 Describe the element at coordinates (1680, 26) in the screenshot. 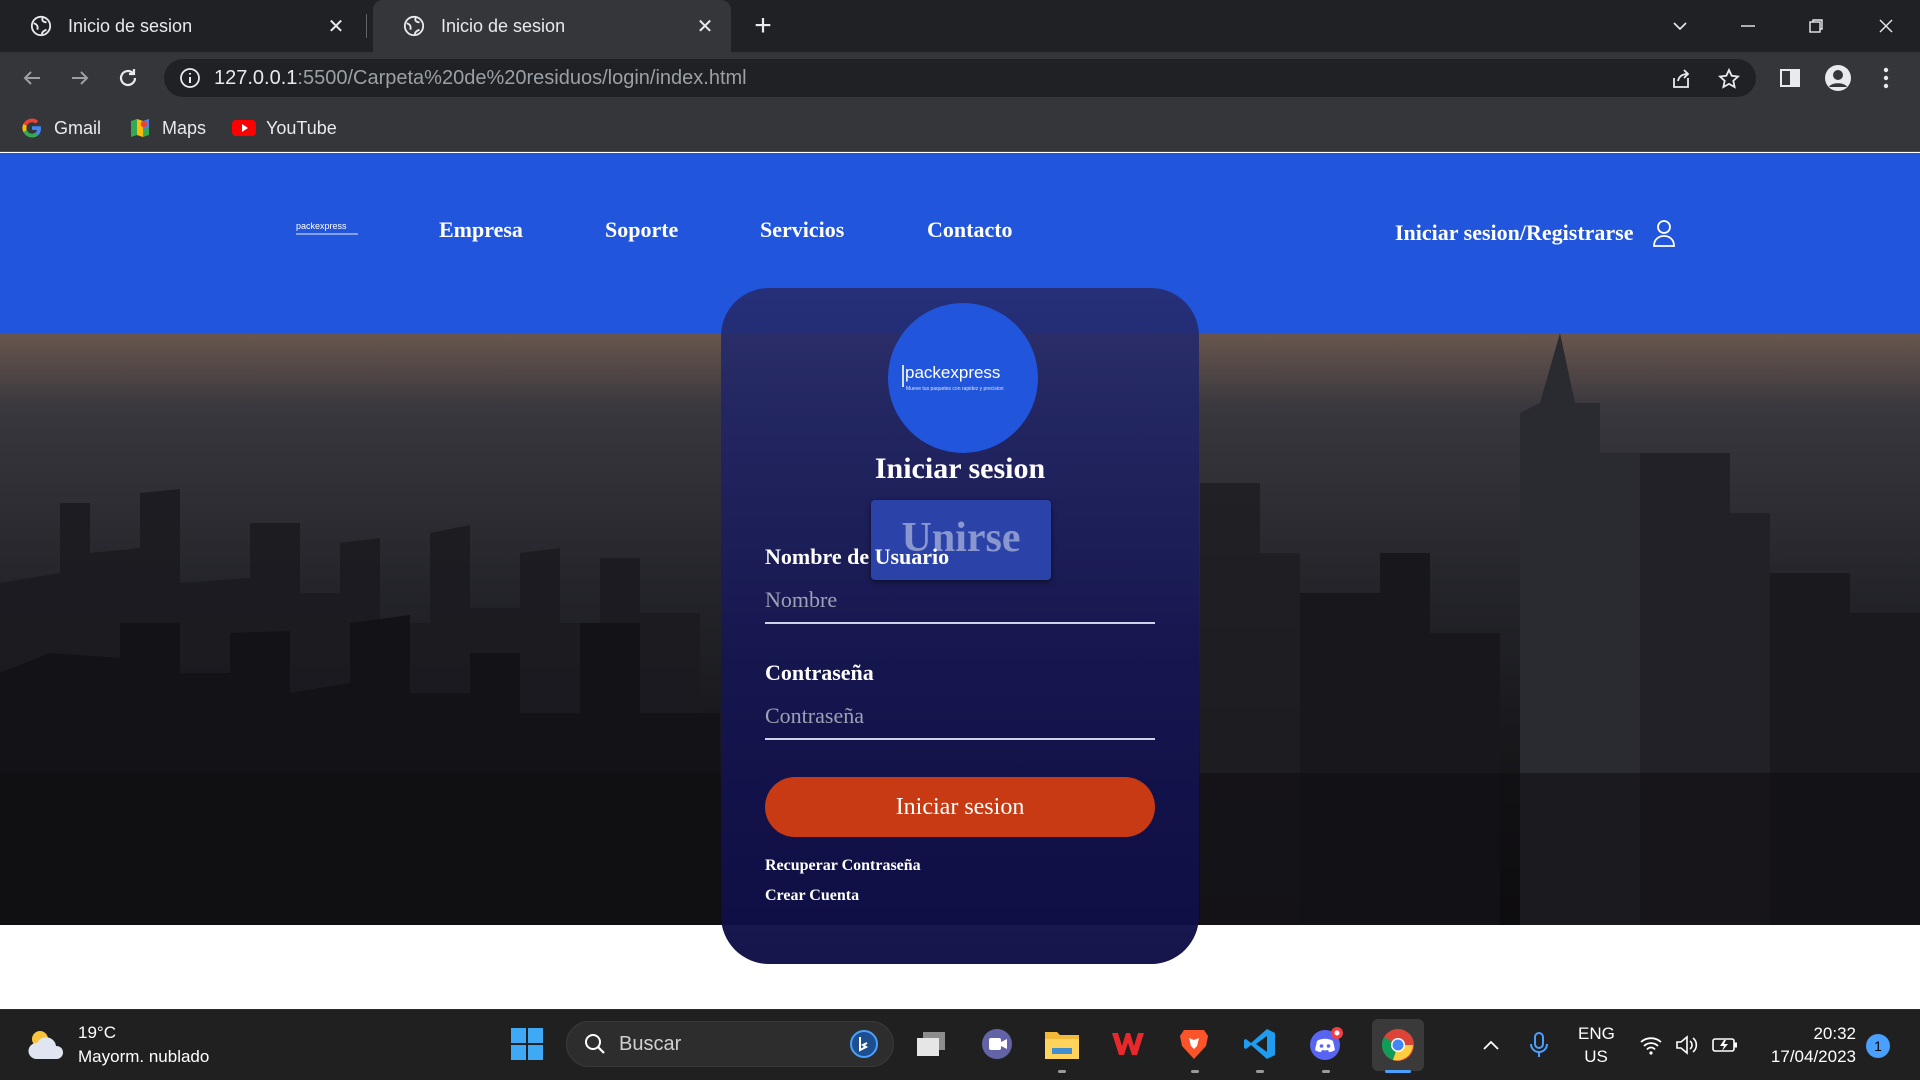

I see `tab-search-icon` at that location.